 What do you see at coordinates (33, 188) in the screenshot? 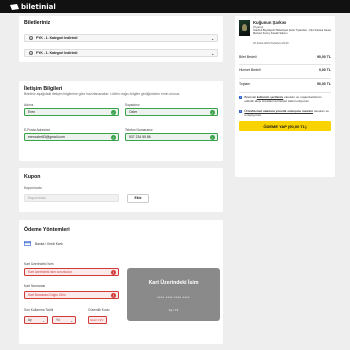
I see `coupon-code-label: Kupon kodu` at bounding box center [33, 188].